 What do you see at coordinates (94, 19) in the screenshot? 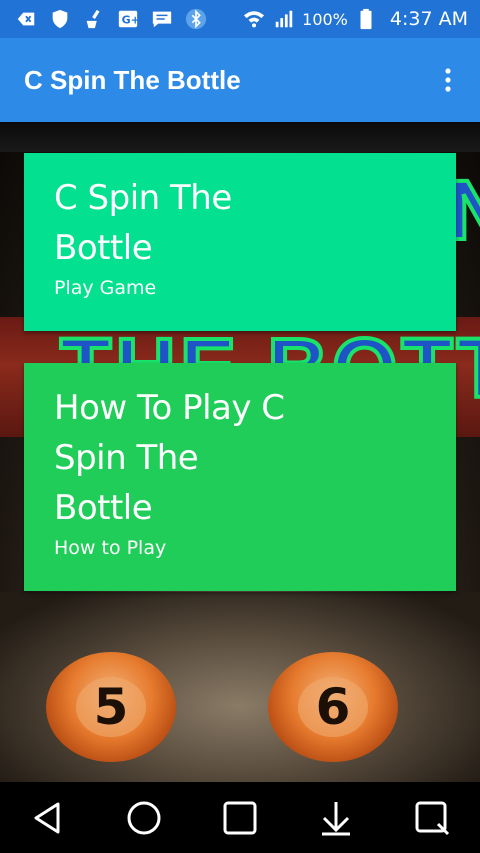
I see `cleaner-icon` at bounding box center [94, 19].